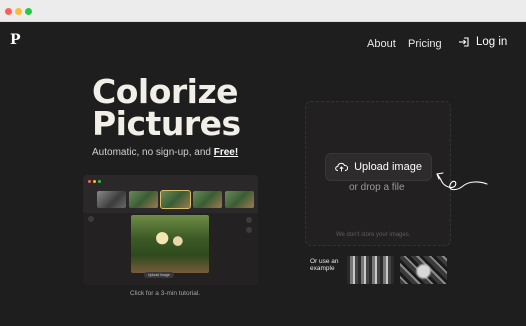 The width and height of the screenshot is (526, 326). Describe the element at coordinates (170, 244) in the screenshot. I see `preview-photo` at that location.